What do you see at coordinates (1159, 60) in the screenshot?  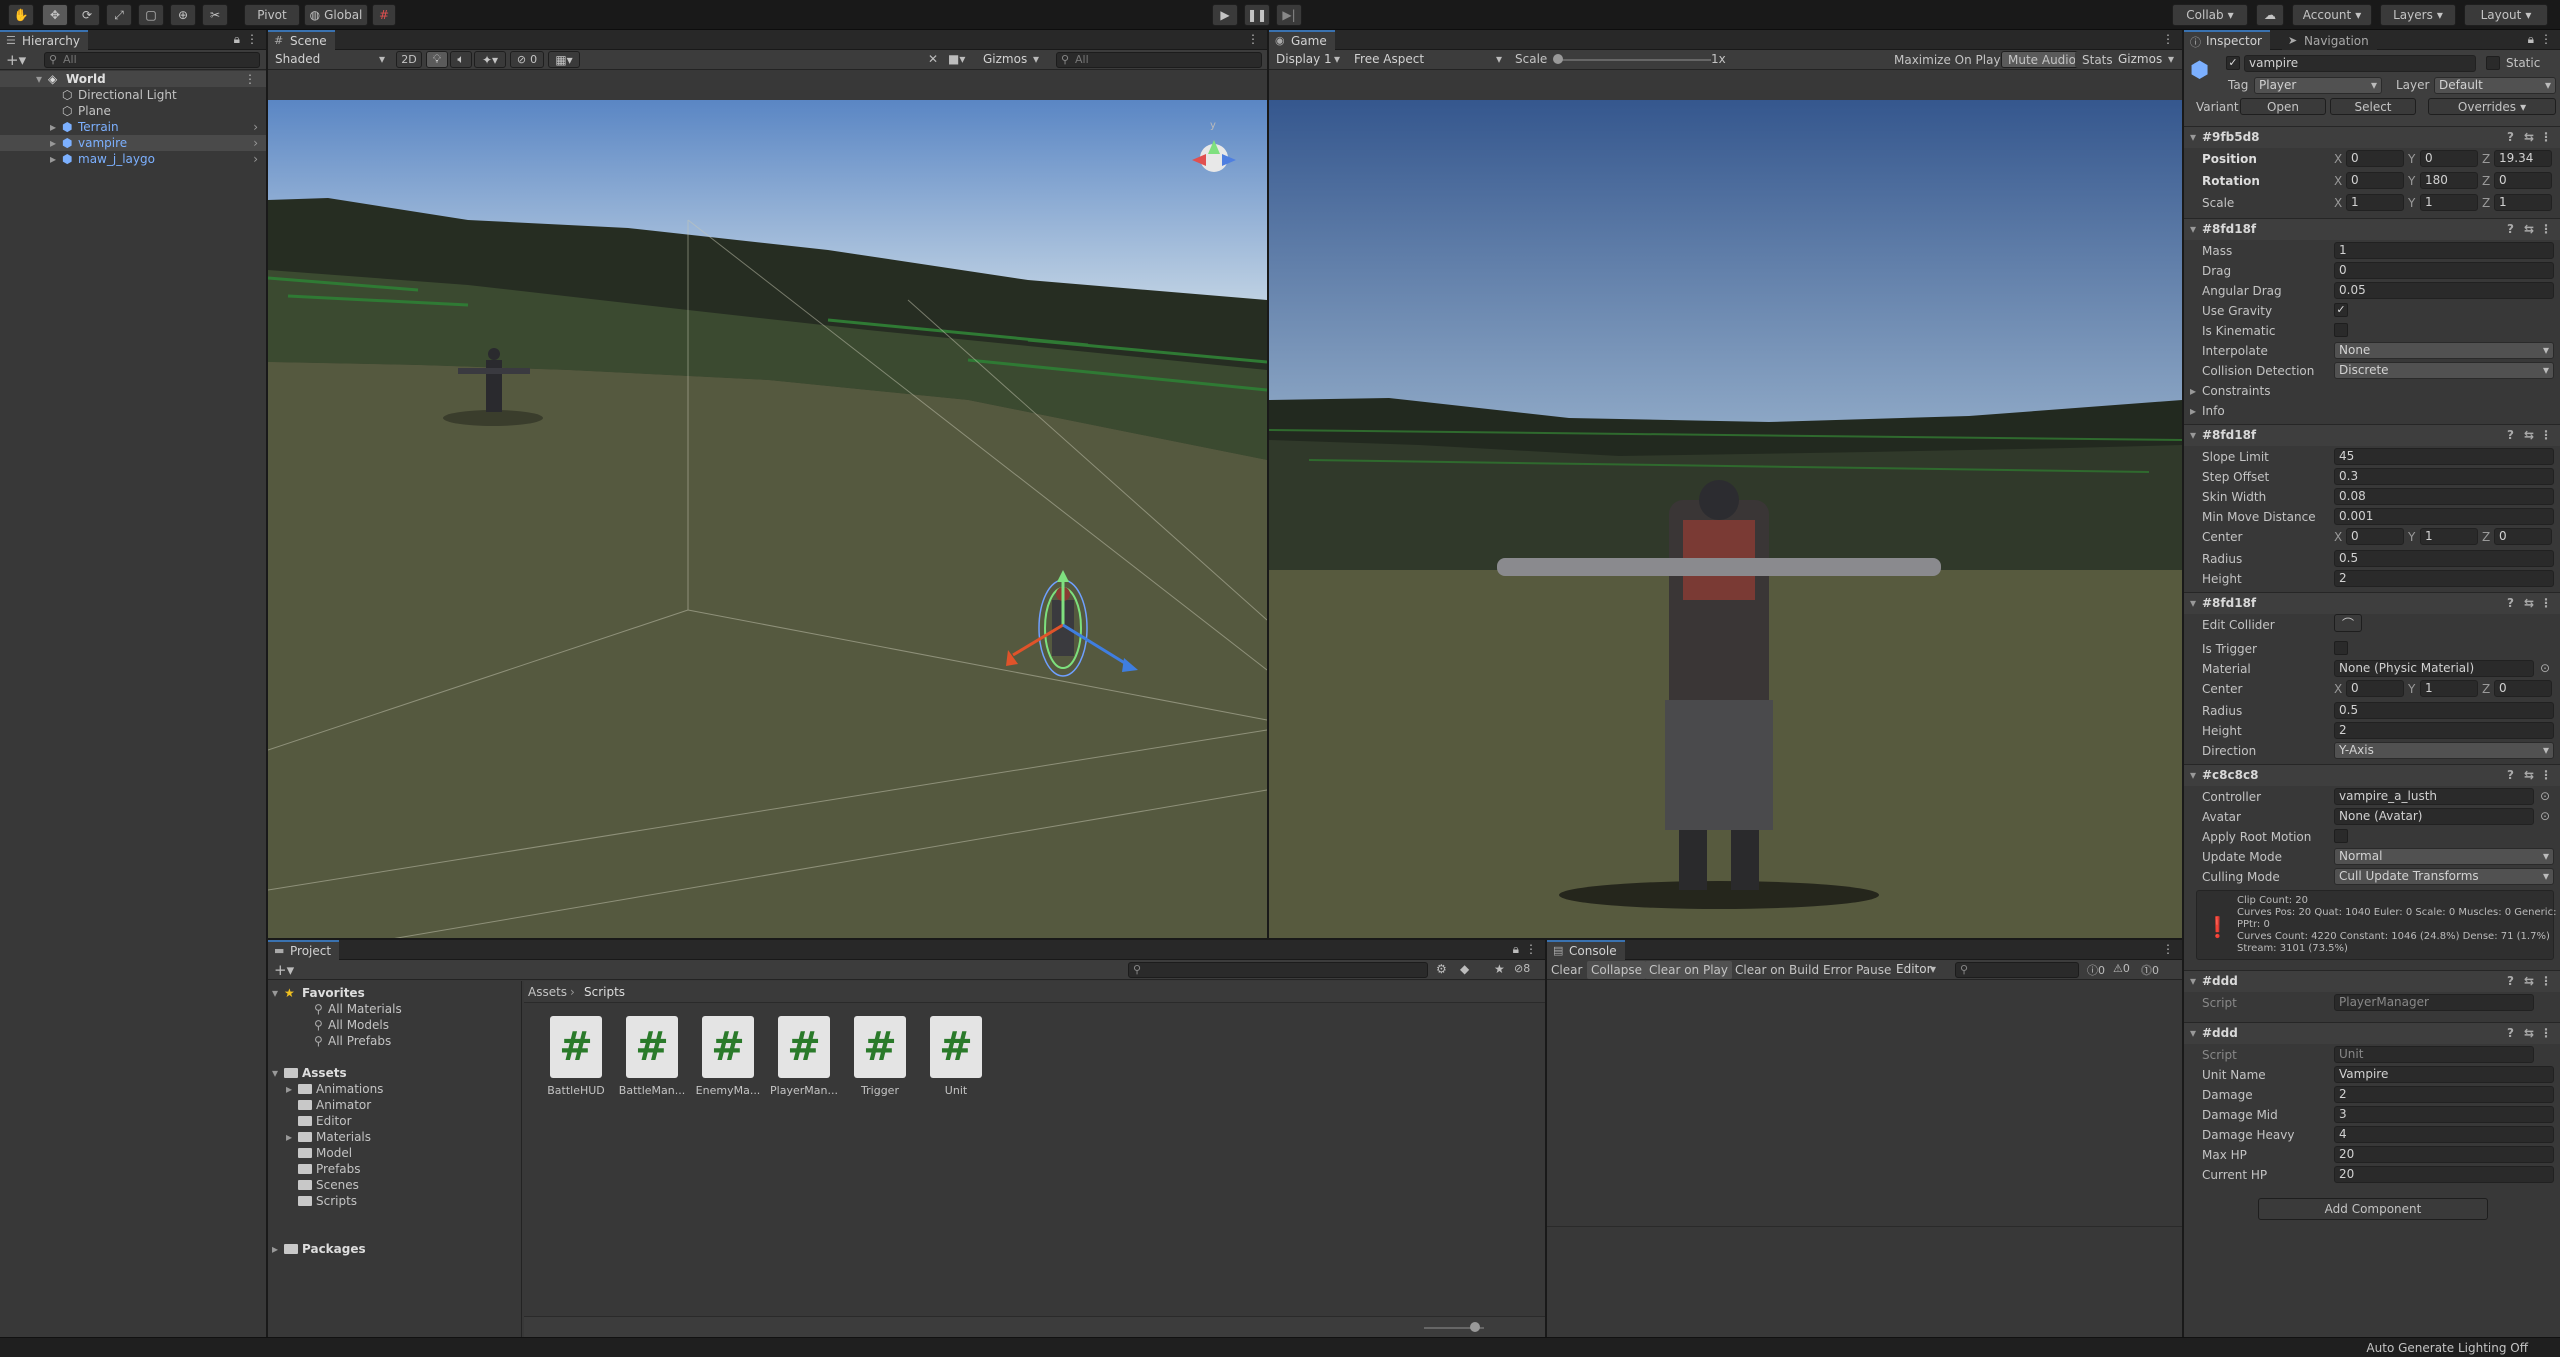 I see `scene-search-input: All` at bounding box center [1159, 60].